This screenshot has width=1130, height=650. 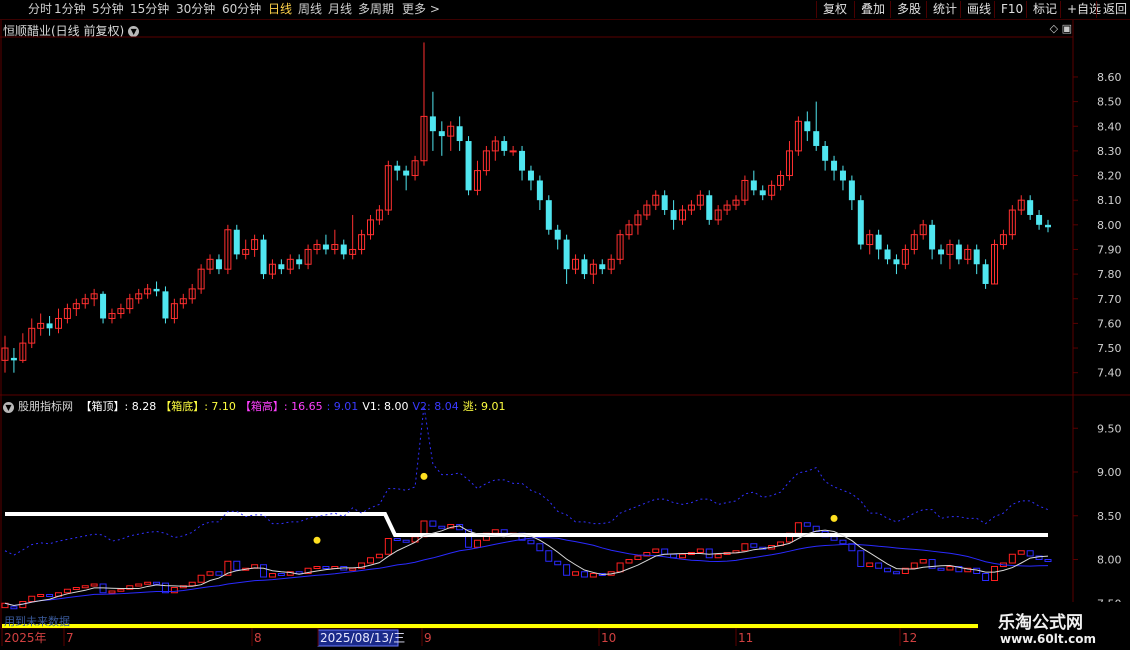 What do you see at coordinates (118, 406) in the screenshot?
I see `indicator-value-0: 【箱顶】: 8.28` at bounding box center [118, 406].